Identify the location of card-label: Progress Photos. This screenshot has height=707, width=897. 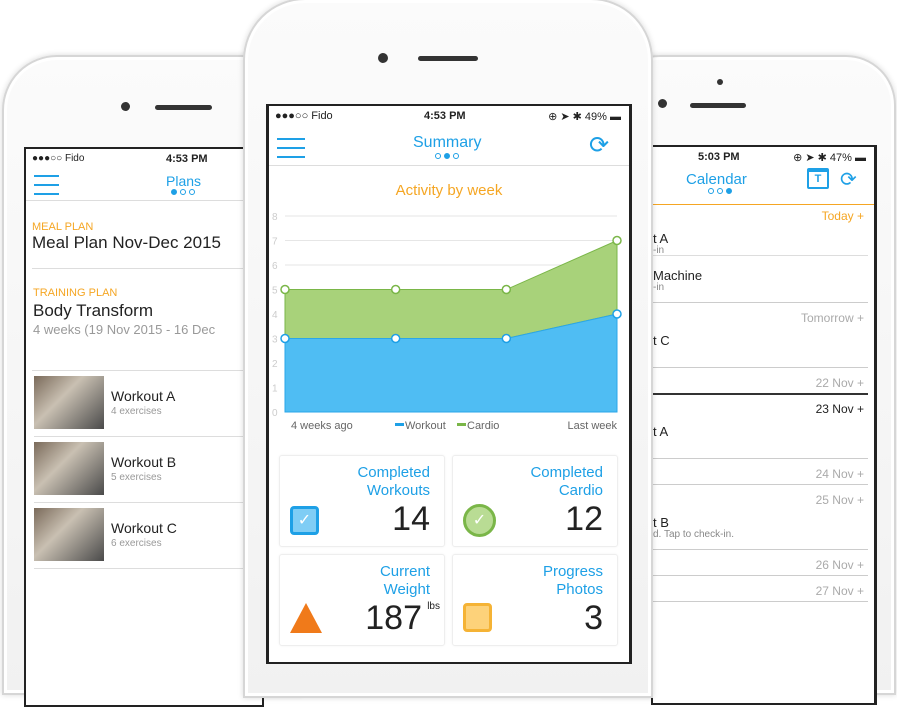
(572, 580).